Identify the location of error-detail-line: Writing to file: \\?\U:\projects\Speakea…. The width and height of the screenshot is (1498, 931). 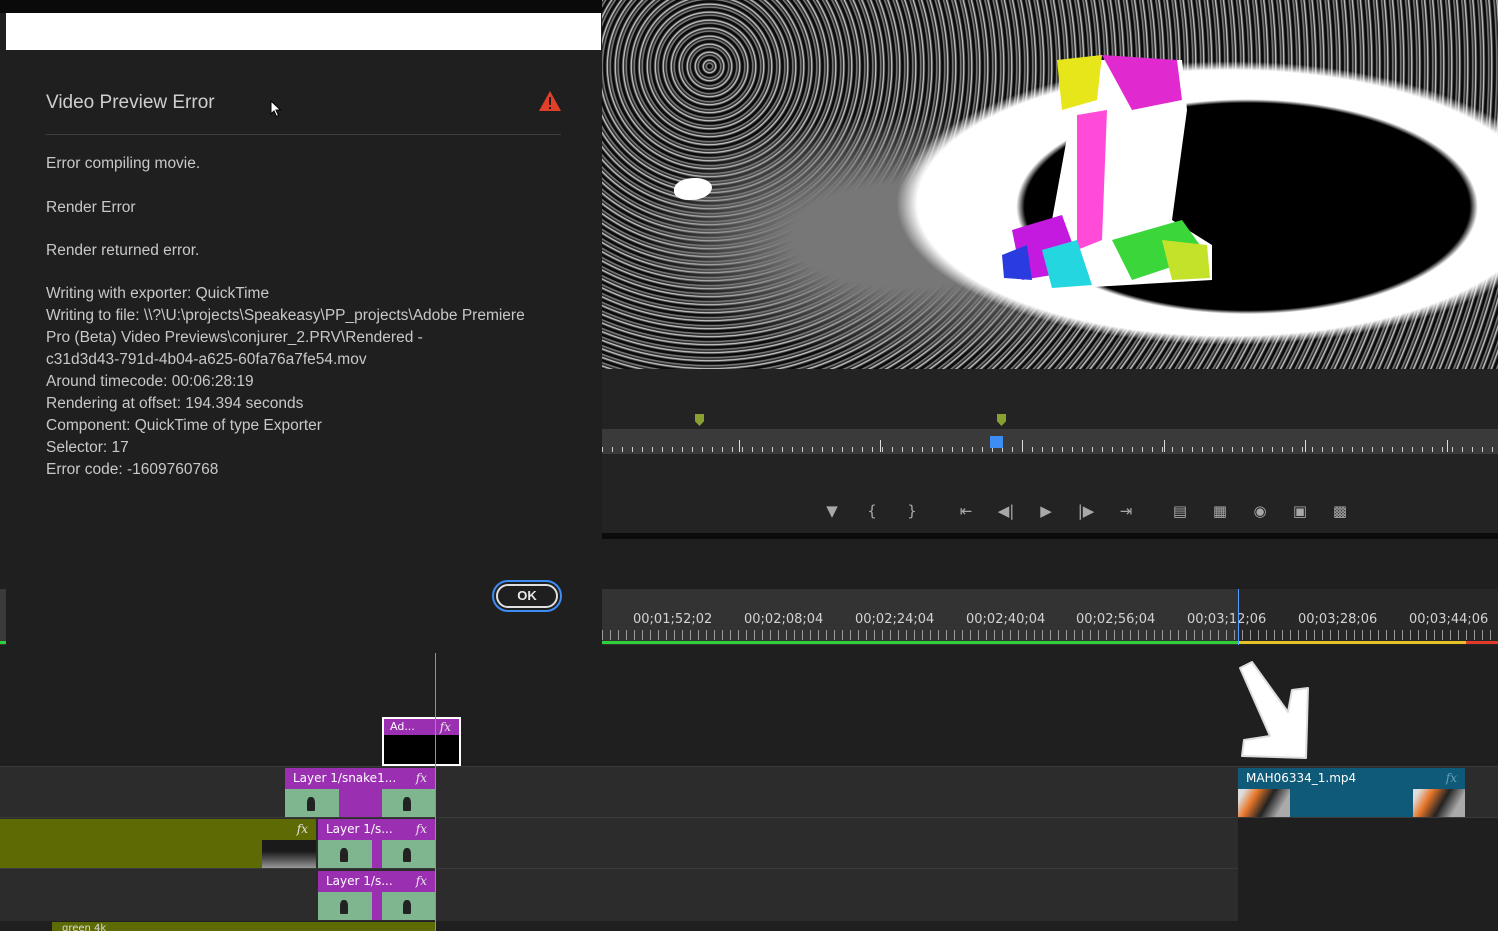
(285, 315).